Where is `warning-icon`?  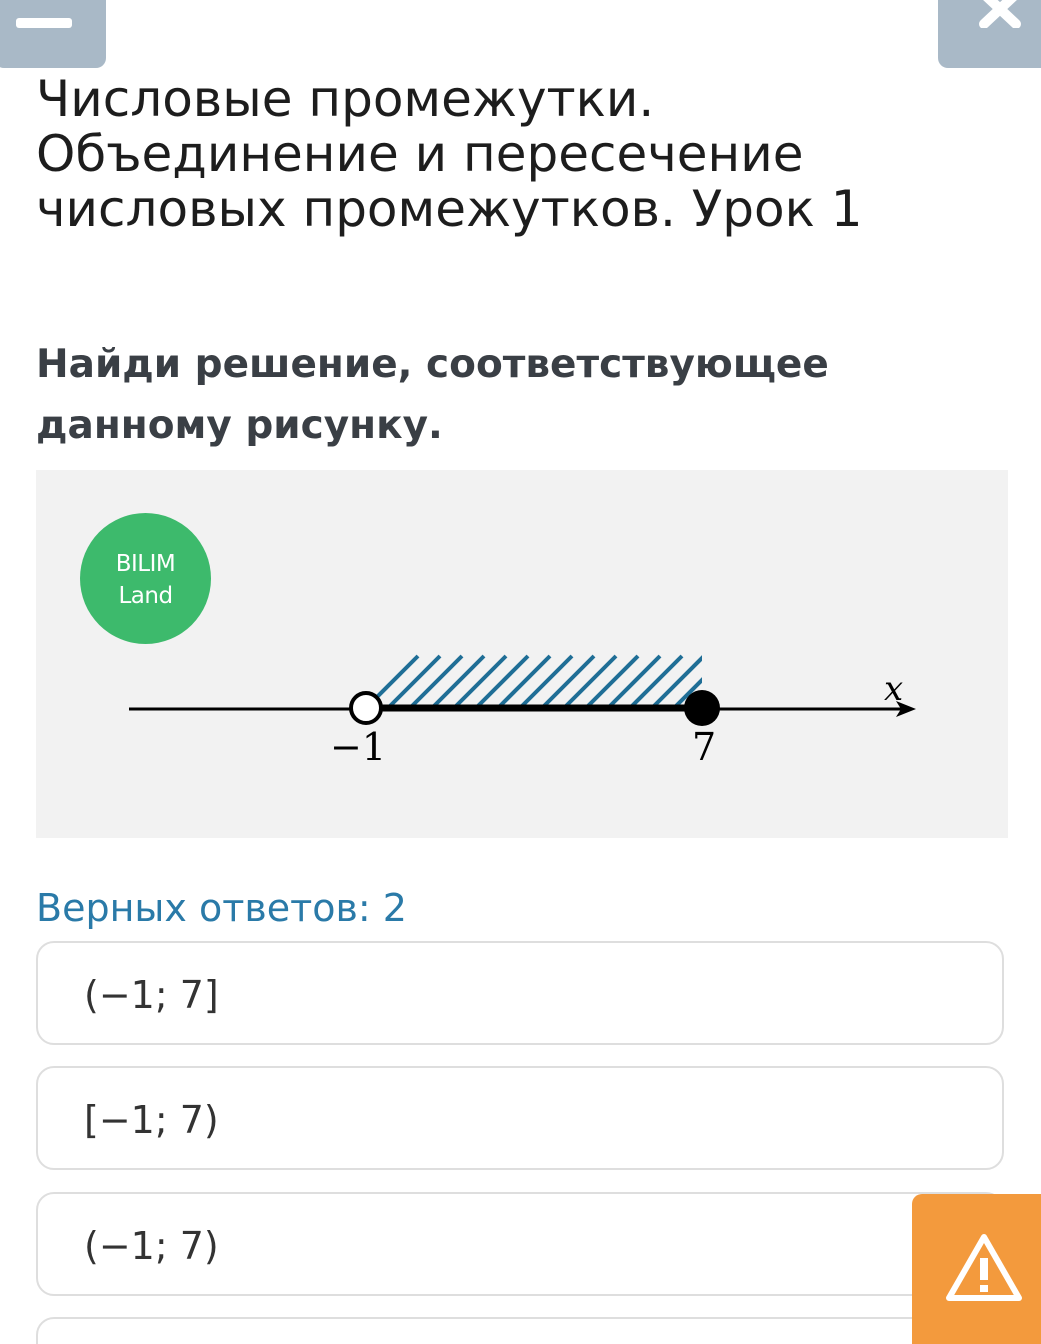
warning-icon is located at coordinates (984, 1267).